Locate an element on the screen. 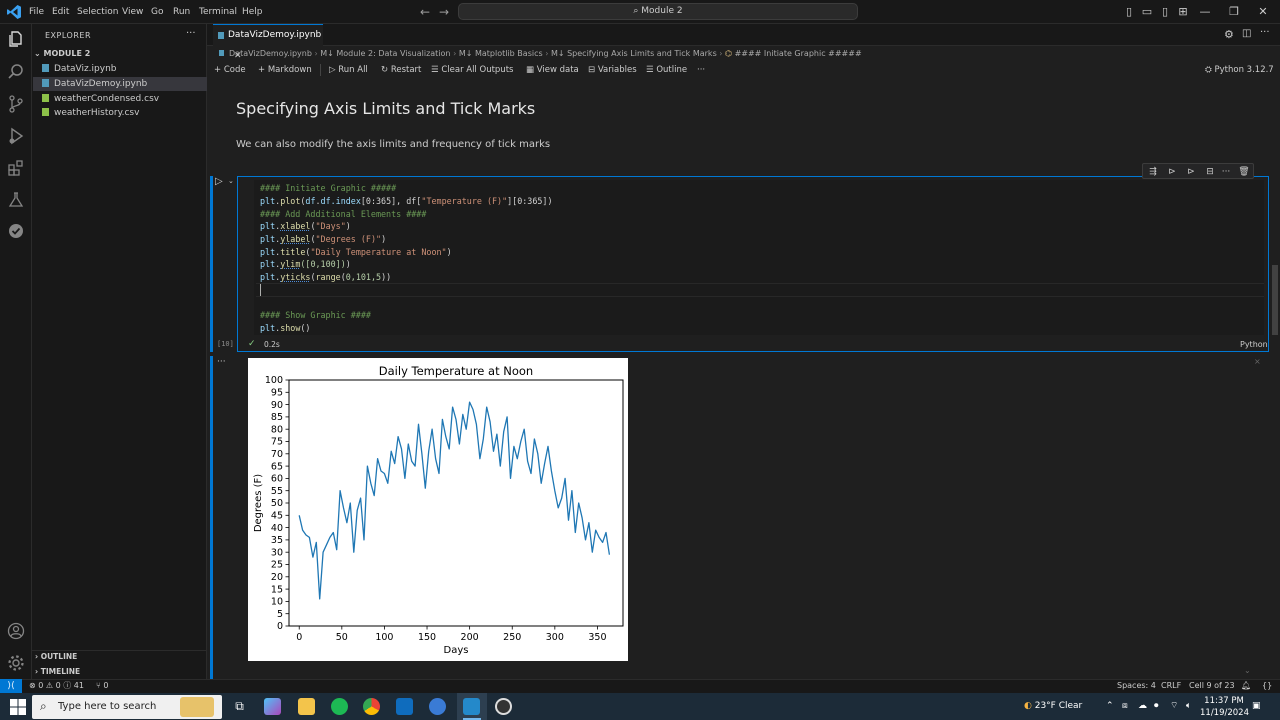 The width and height of the screenshot is (1280, 720). outlook-icon is located at coordinates (404, 706).